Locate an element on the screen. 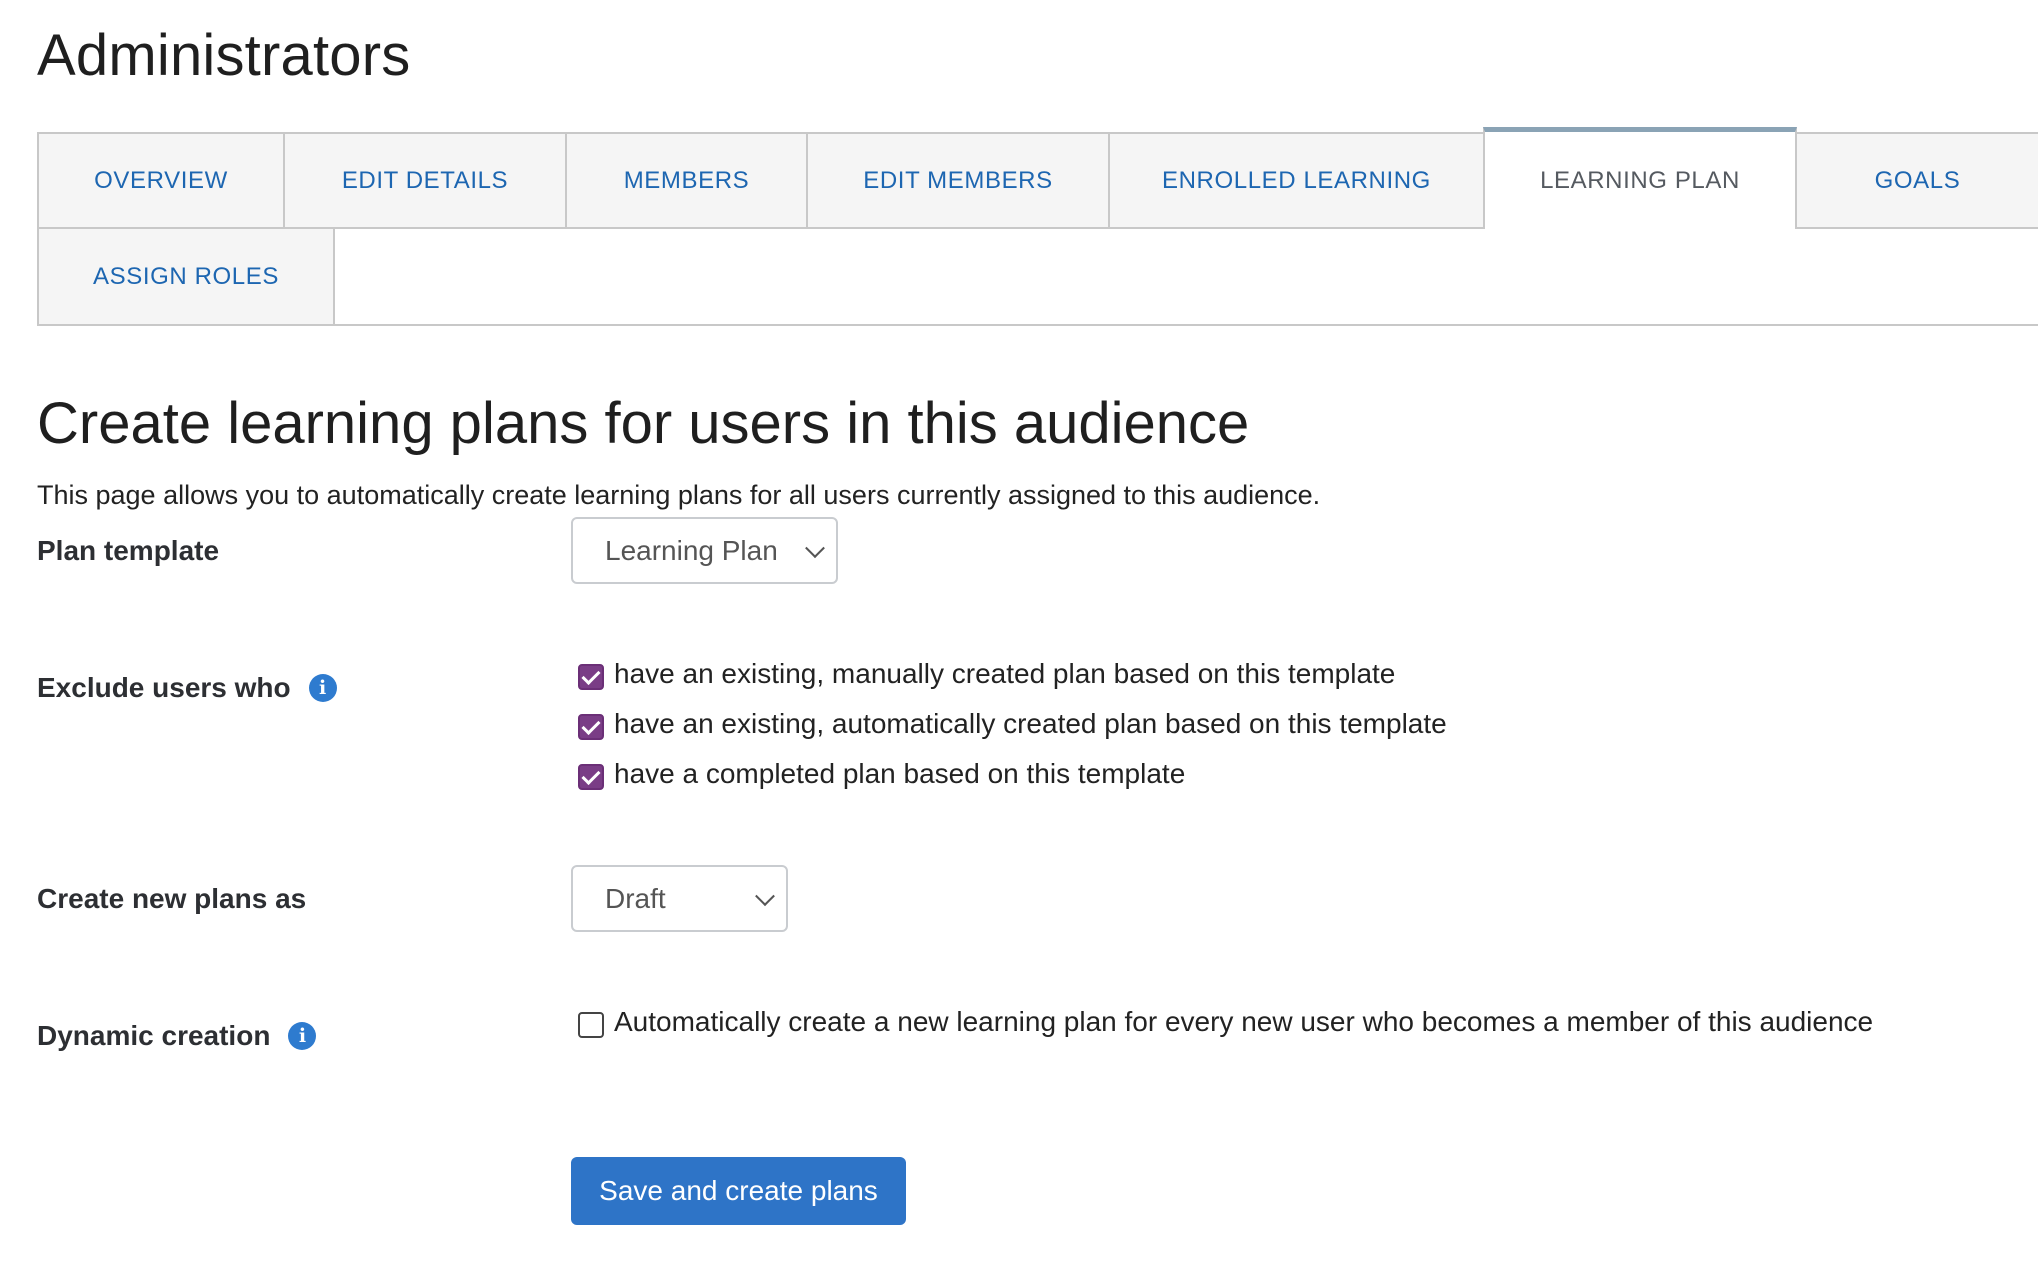 Image resolution: width=2038 pixels, height=1266 pixels. create-as-label: Create new plans as is located at coordinates (171, 899).